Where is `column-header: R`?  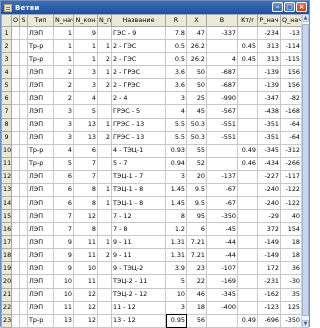
column-header: R is located at coordinates (176, 20).